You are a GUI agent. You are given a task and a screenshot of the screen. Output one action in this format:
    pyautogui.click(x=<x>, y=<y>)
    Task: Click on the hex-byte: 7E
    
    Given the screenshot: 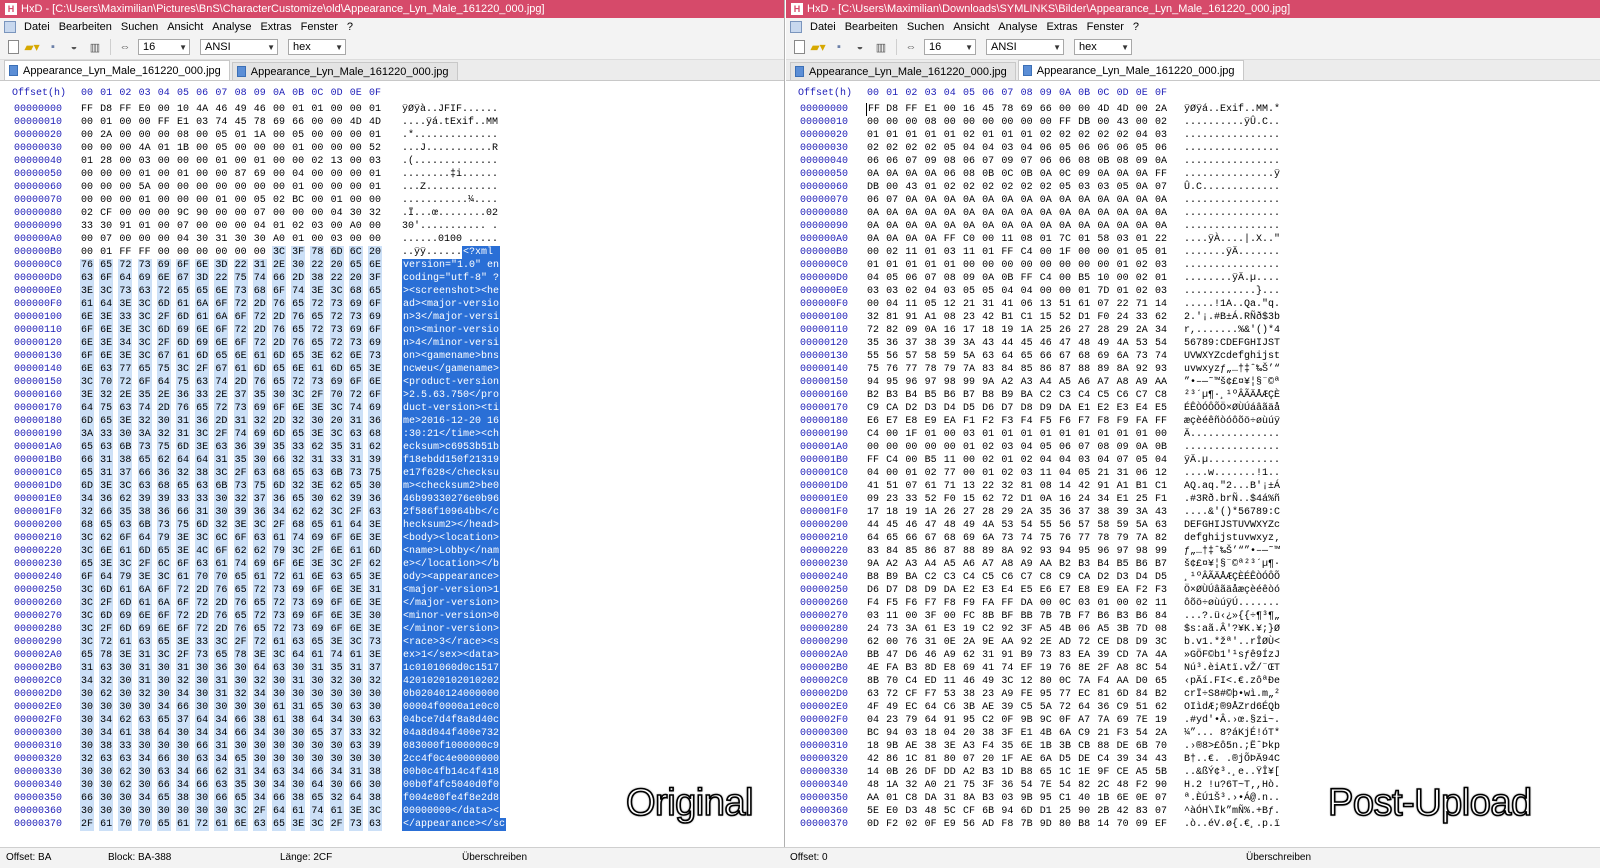 What is the action you would take?
    pyautogui.click(x=1142, y=720)
    